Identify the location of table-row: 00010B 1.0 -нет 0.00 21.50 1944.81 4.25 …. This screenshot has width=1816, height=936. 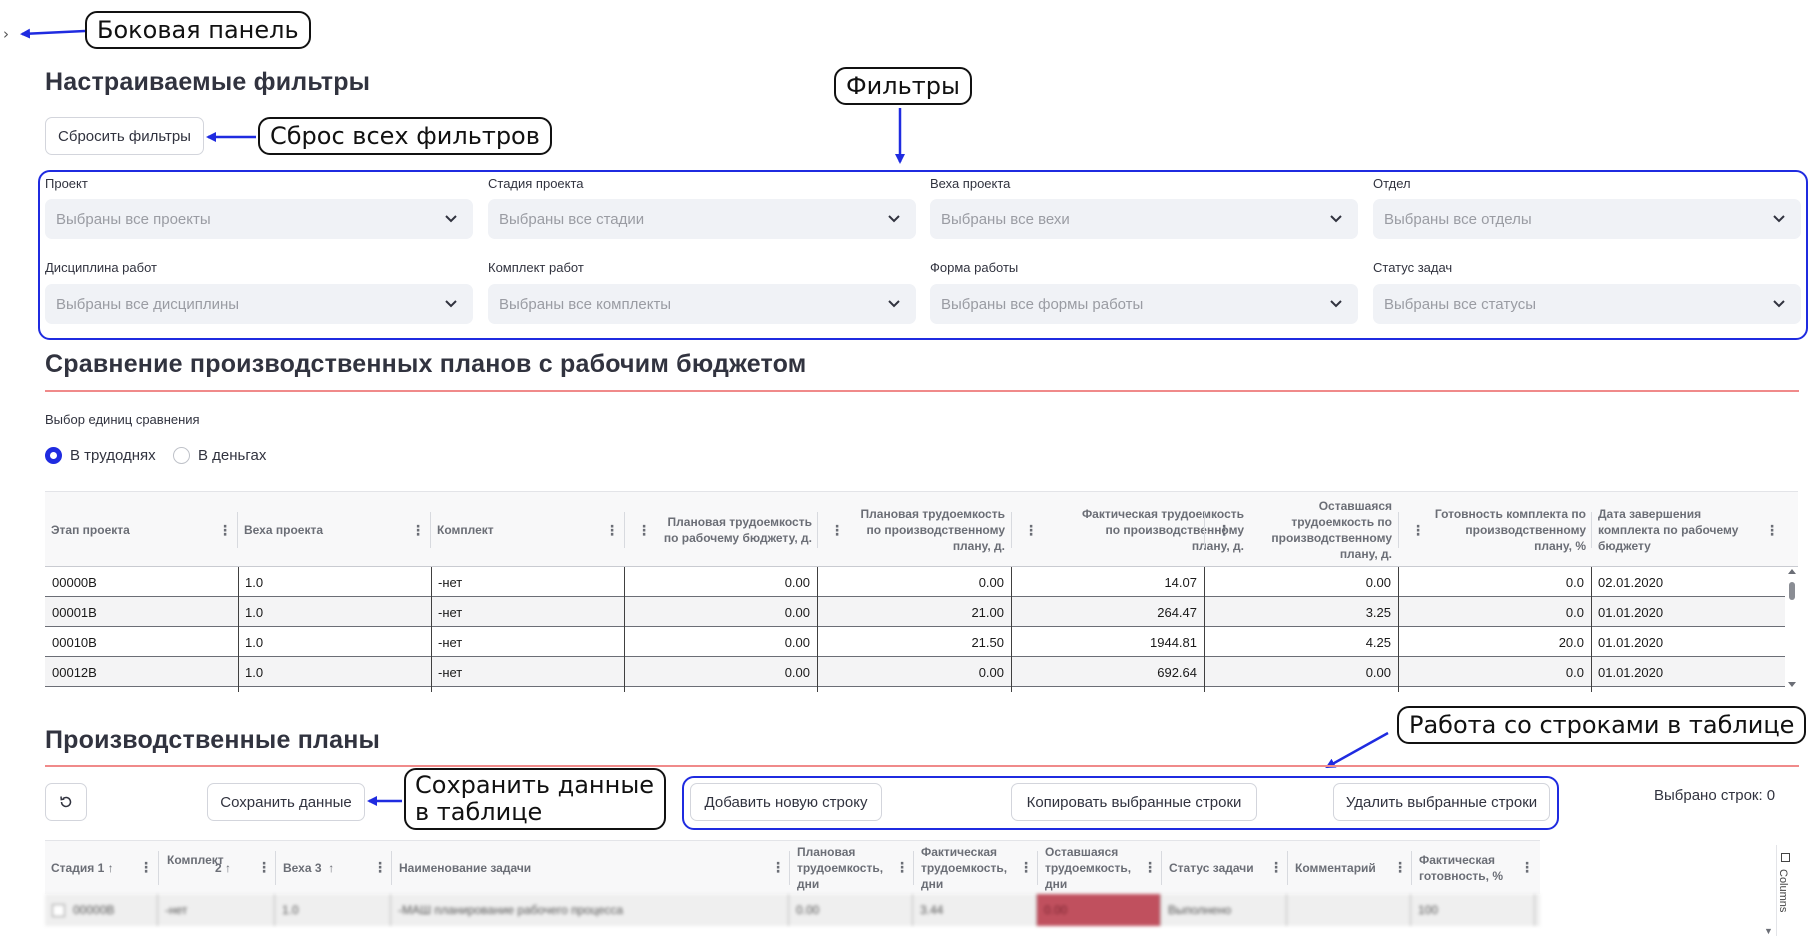
(915, 642).